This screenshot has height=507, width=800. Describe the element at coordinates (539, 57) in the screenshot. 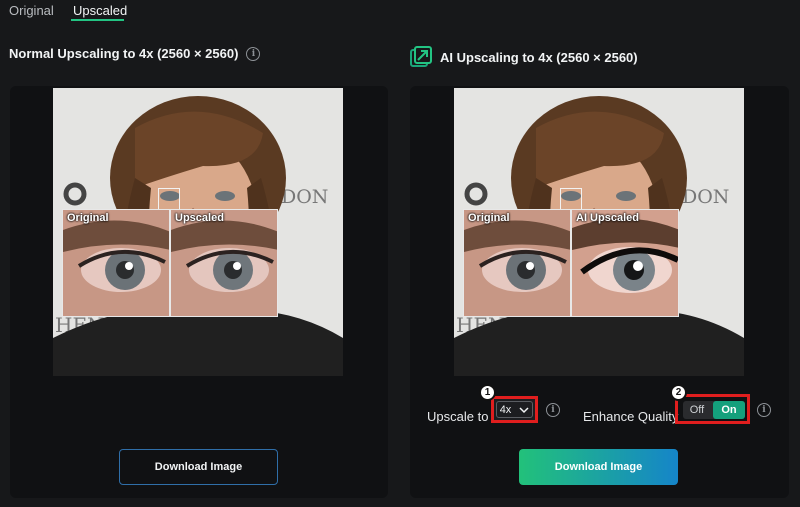

I see `ai-upscaling-title: AI Upscaling to 4x (2560 × 2560)` at that location.